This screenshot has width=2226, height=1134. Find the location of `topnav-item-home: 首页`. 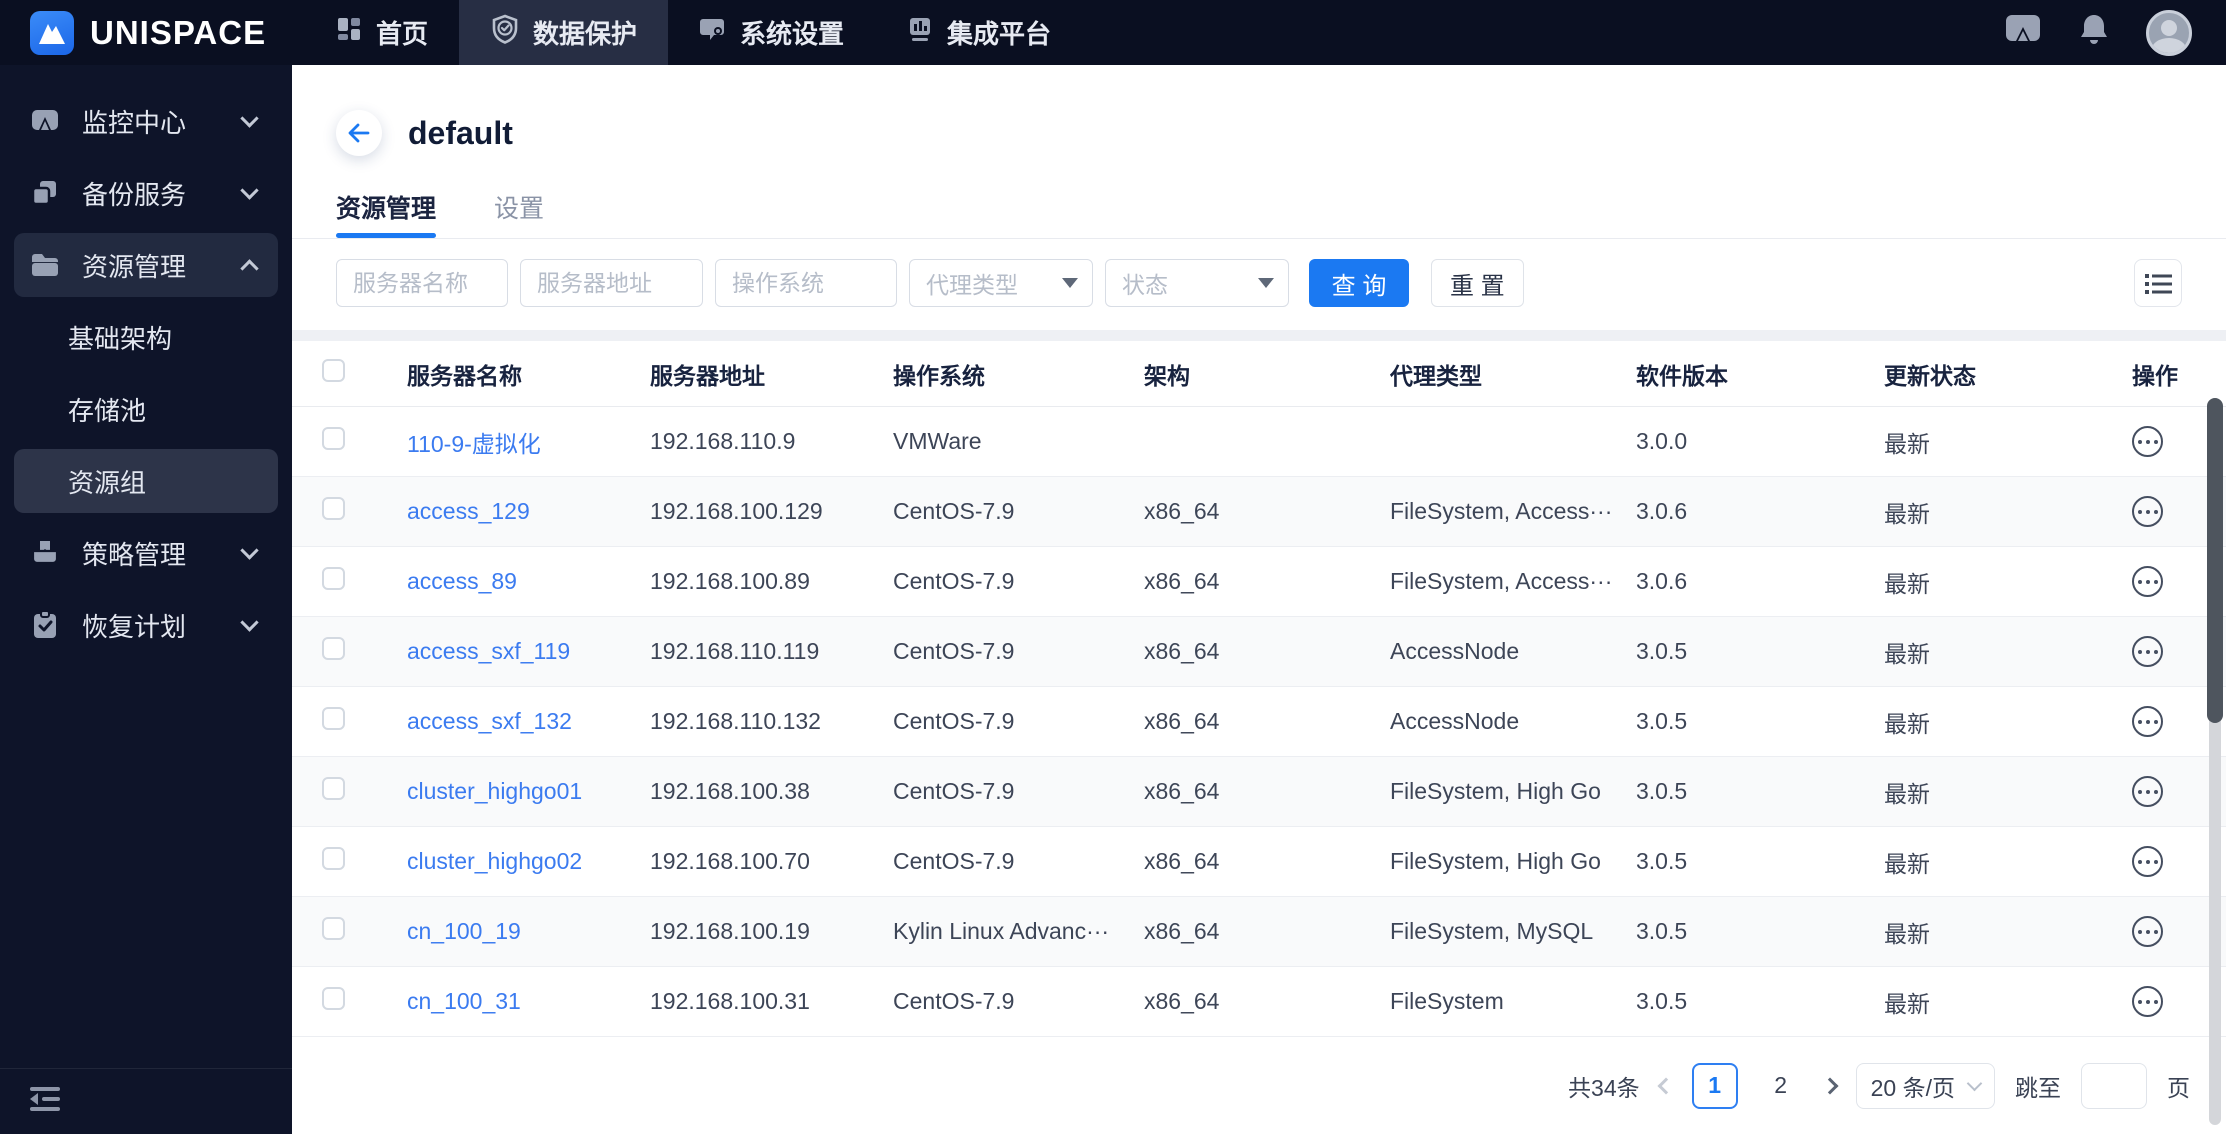

topnav-item-home: 首页 is located at coordinates (381, 32).